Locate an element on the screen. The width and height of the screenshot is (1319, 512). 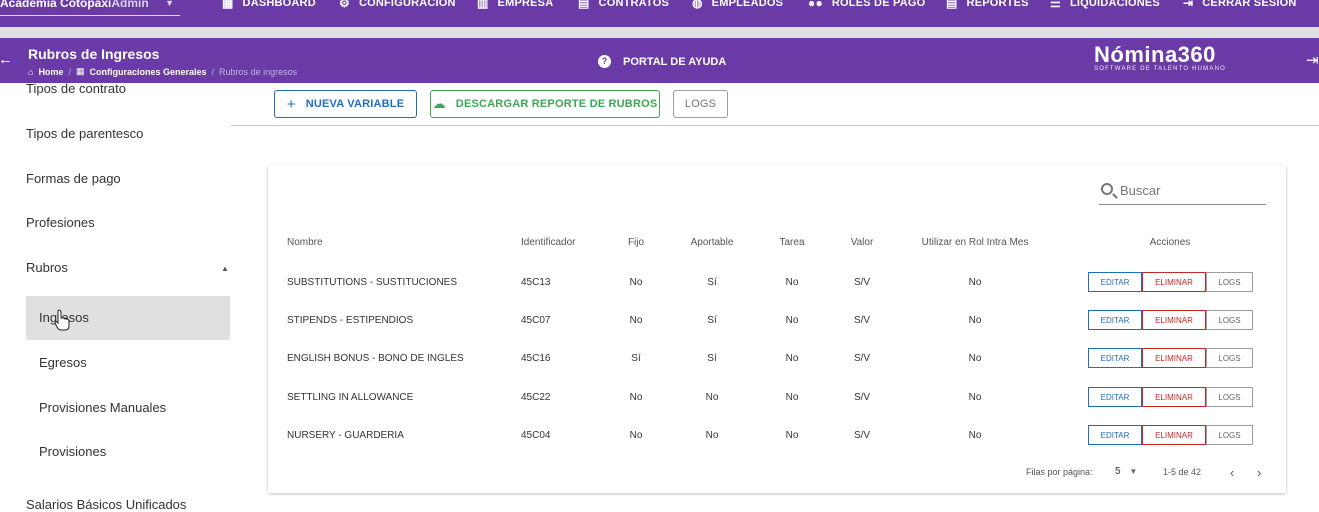
cell-aportable: No is located at coordinates (712, 435).